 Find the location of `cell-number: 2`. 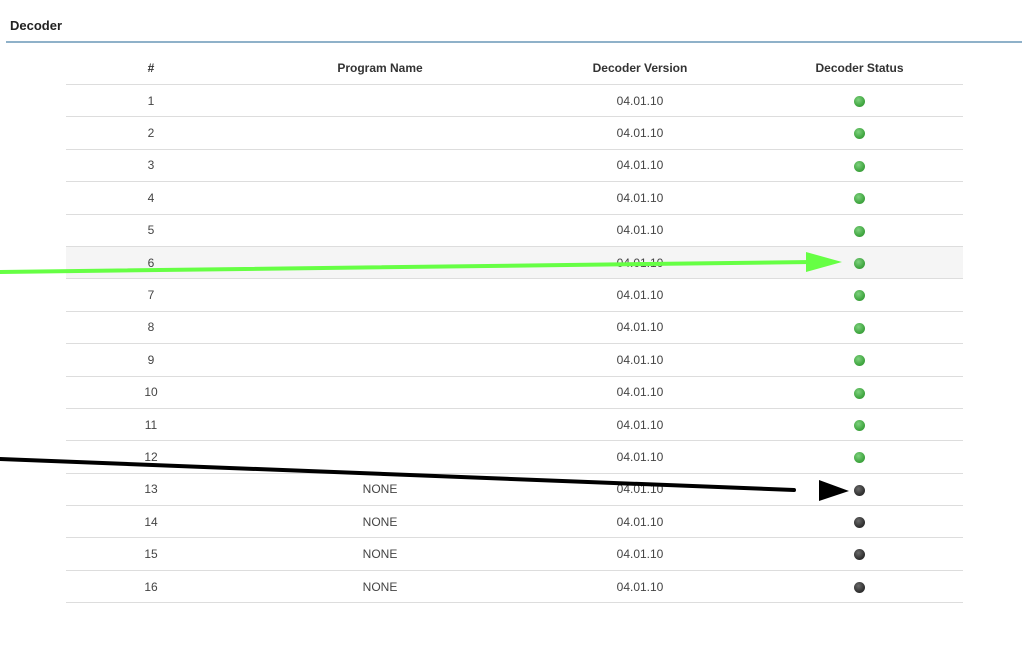

cell-number: 2 is located at coordinates (151, 133).